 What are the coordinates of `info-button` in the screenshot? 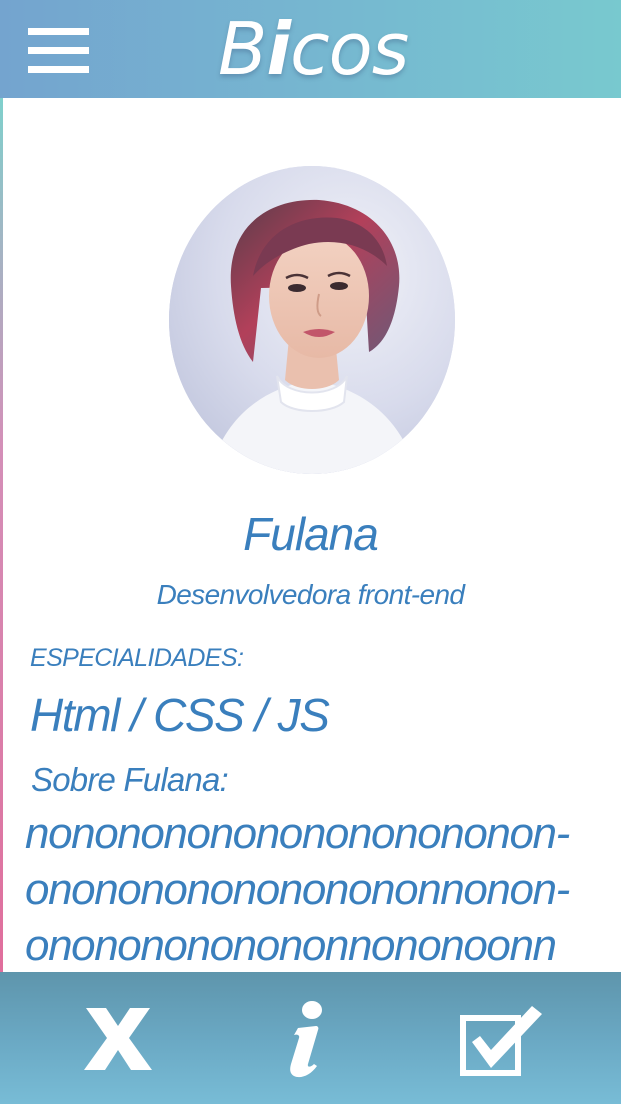 It's located at (306, 1039).